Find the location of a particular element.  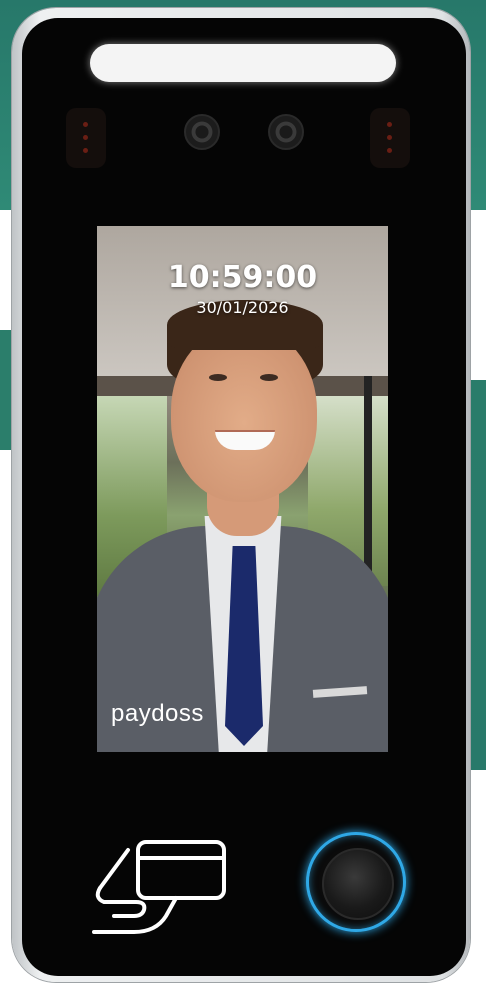

ir-sensor-left is located at coordinates (86, 138).